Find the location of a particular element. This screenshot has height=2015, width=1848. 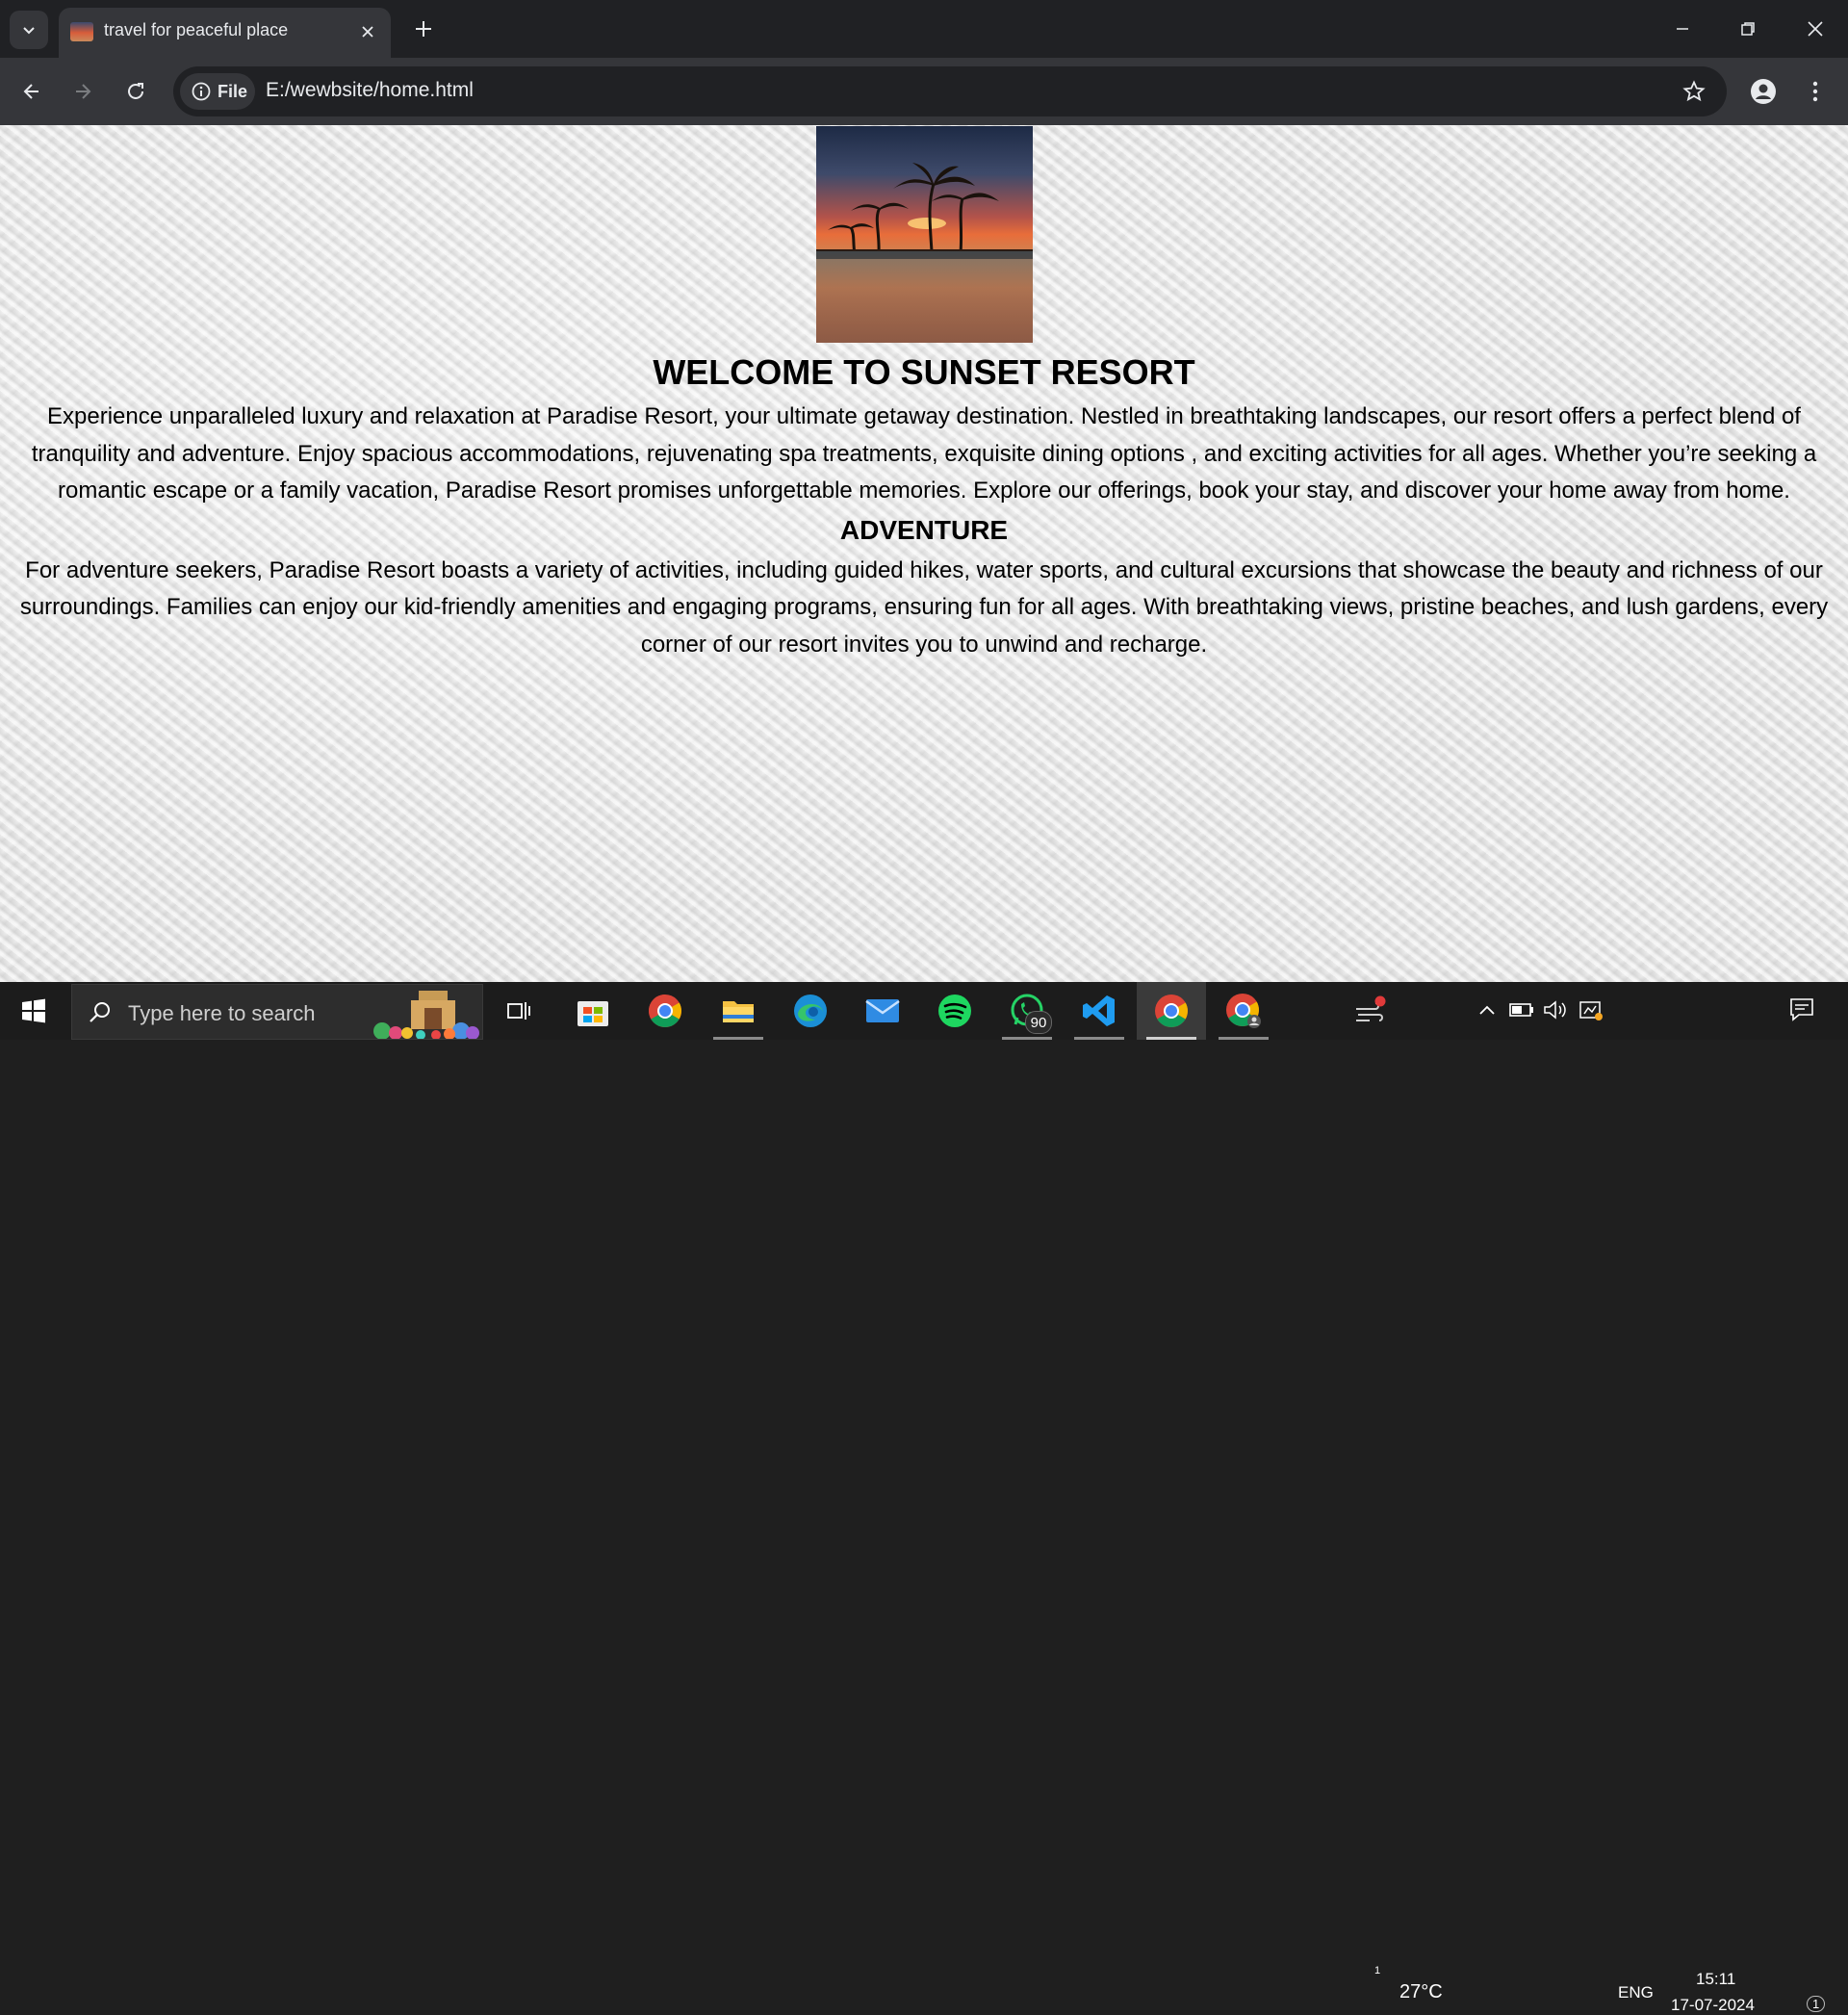

info-icon is located at coordinates (201, 92).